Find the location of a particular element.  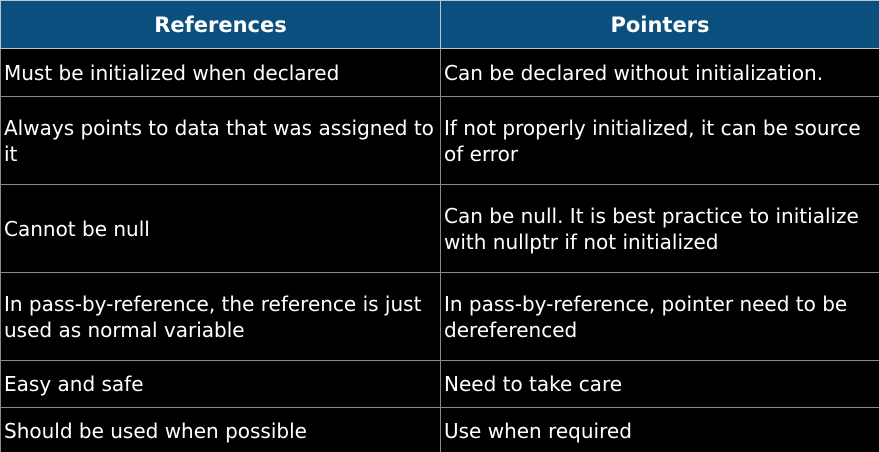

table-header: References Pointers is located at coordinates (439, 24).